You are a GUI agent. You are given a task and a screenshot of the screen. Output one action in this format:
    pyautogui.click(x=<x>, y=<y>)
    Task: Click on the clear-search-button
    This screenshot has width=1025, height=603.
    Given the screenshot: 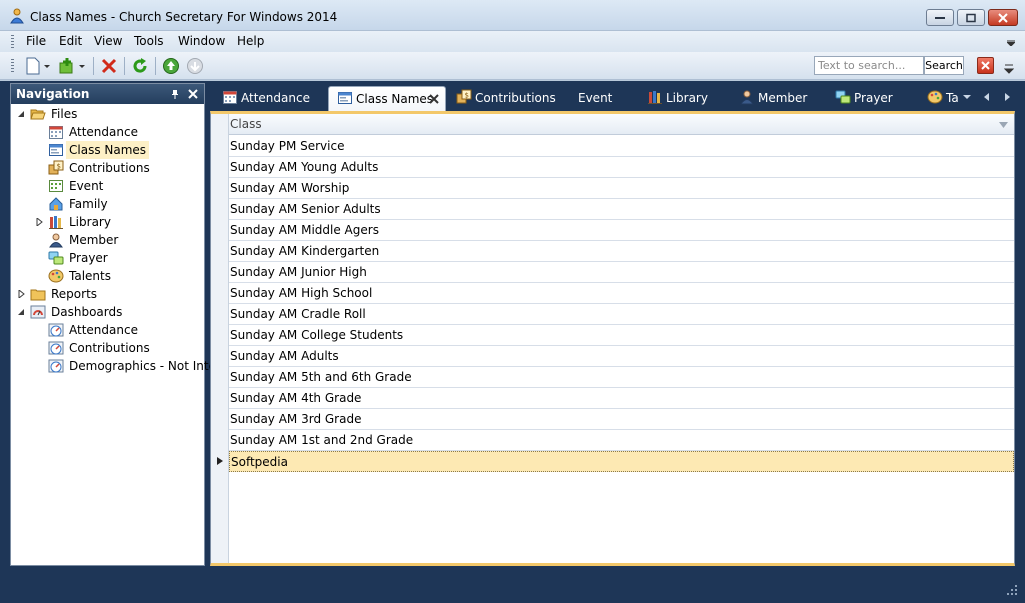 What is the action you would take?
    pyautogui.click(x=985, y=65)
    